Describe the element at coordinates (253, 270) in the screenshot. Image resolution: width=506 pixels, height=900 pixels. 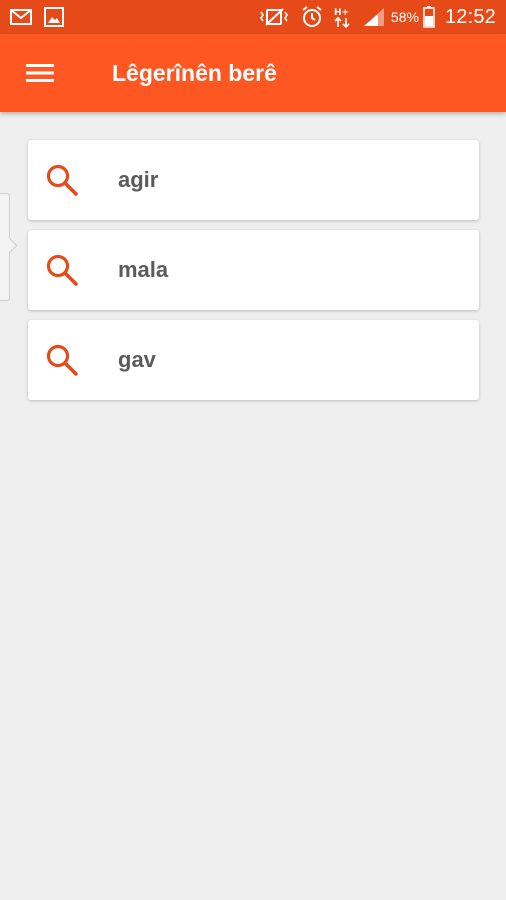
I see `history-item-mala: mala` at that location.